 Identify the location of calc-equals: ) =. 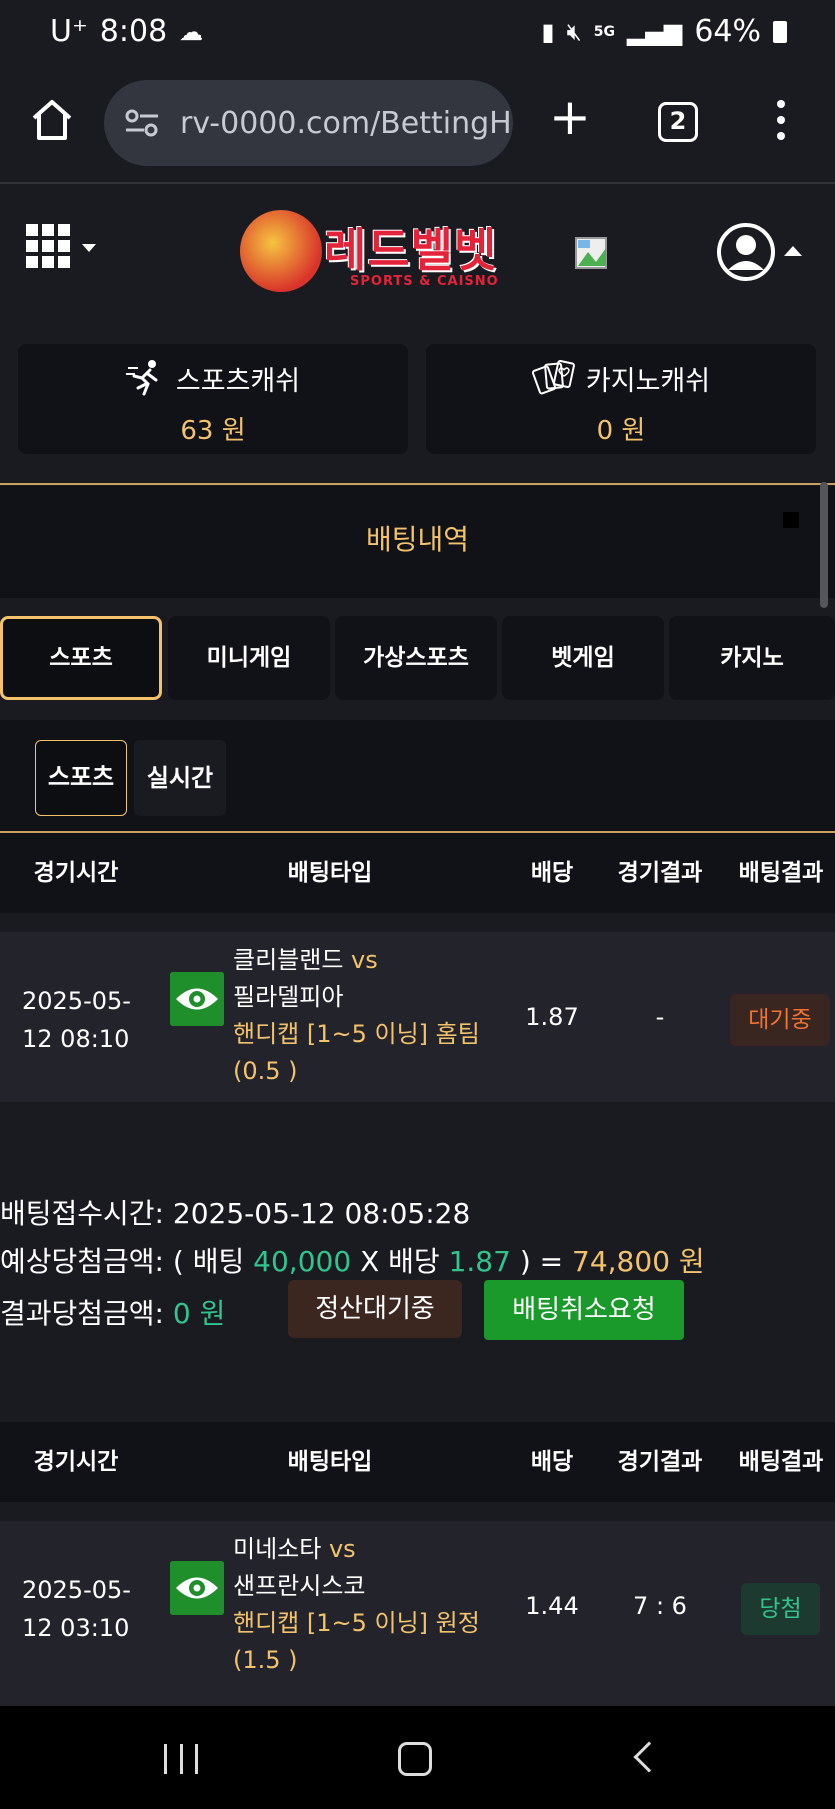
(541, 1261).